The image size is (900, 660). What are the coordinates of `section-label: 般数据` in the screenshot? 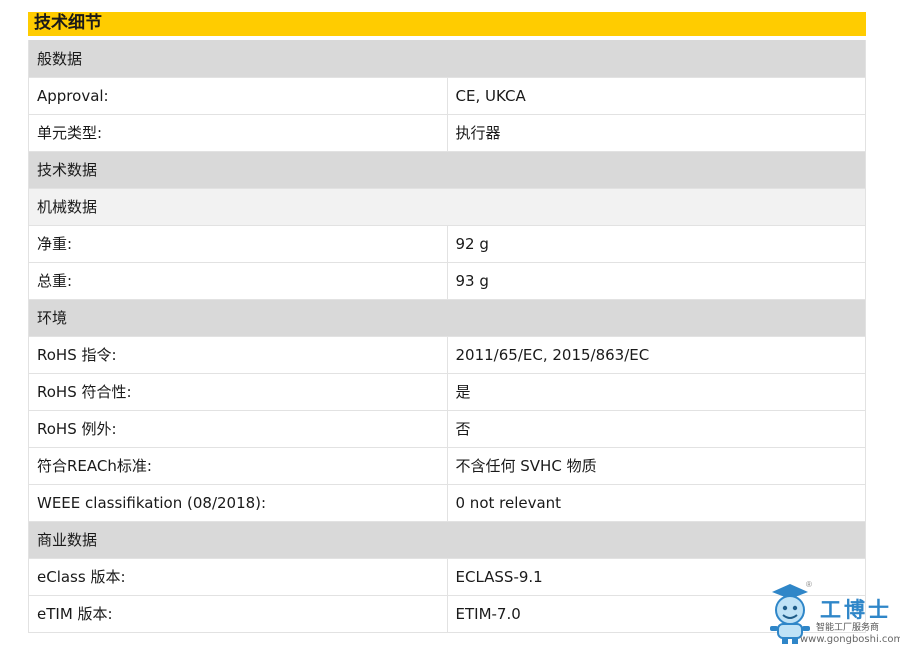 It's located at (447, 59).